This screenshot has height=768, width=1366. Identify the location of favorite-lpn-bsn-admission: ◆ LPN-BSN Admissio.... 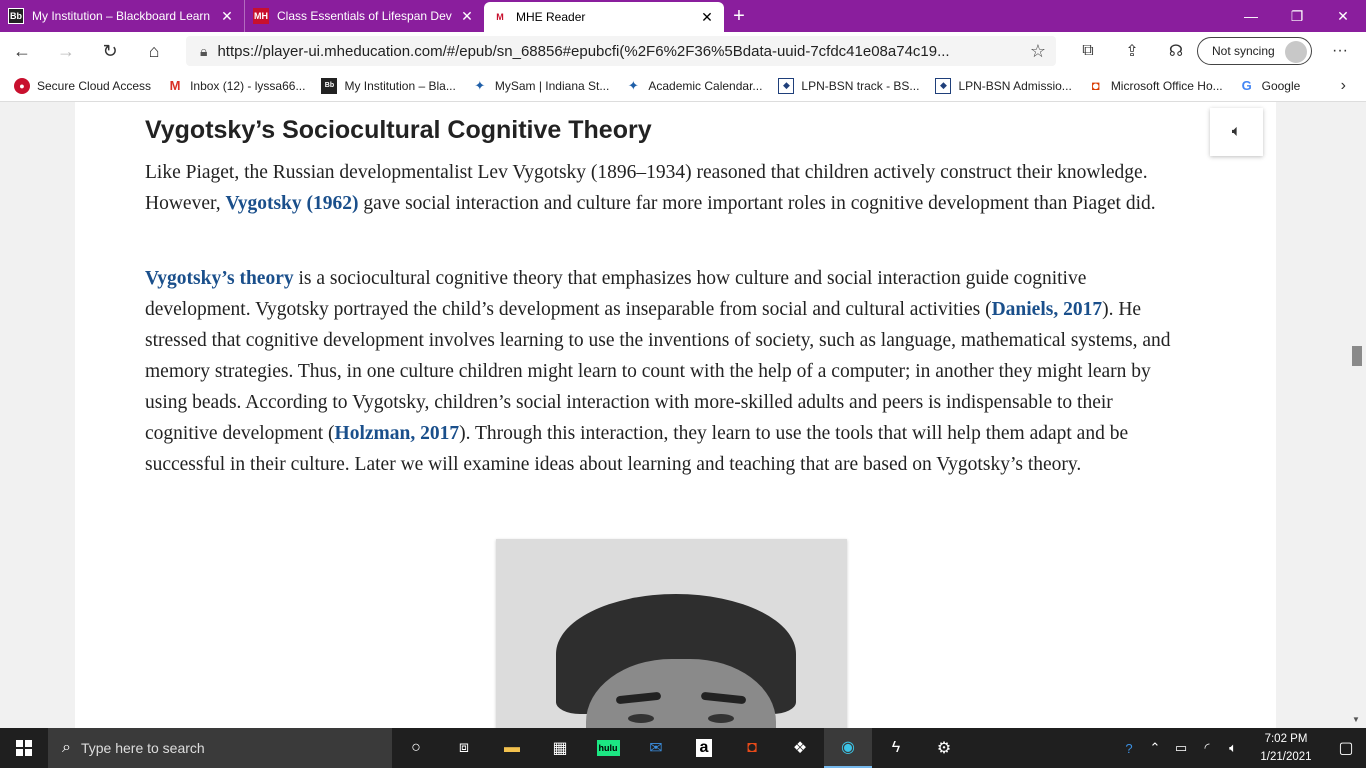
(1003, 85).